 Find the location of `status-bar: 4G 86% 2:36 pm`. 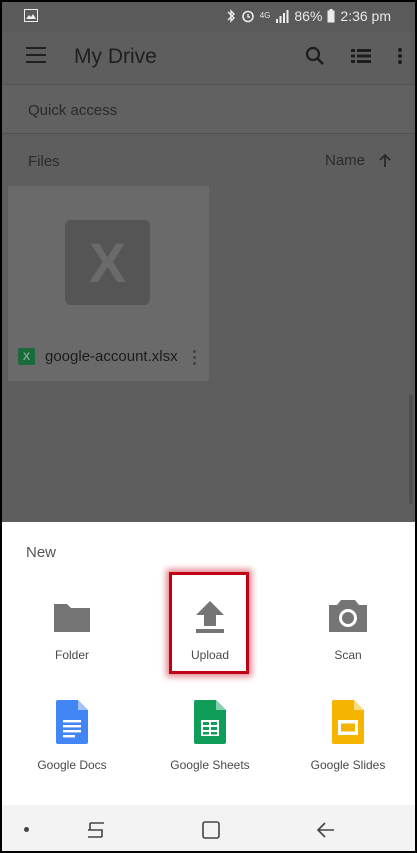

status-bar: 4G 86% 2:36 pm is located at coordinates (208, 17).